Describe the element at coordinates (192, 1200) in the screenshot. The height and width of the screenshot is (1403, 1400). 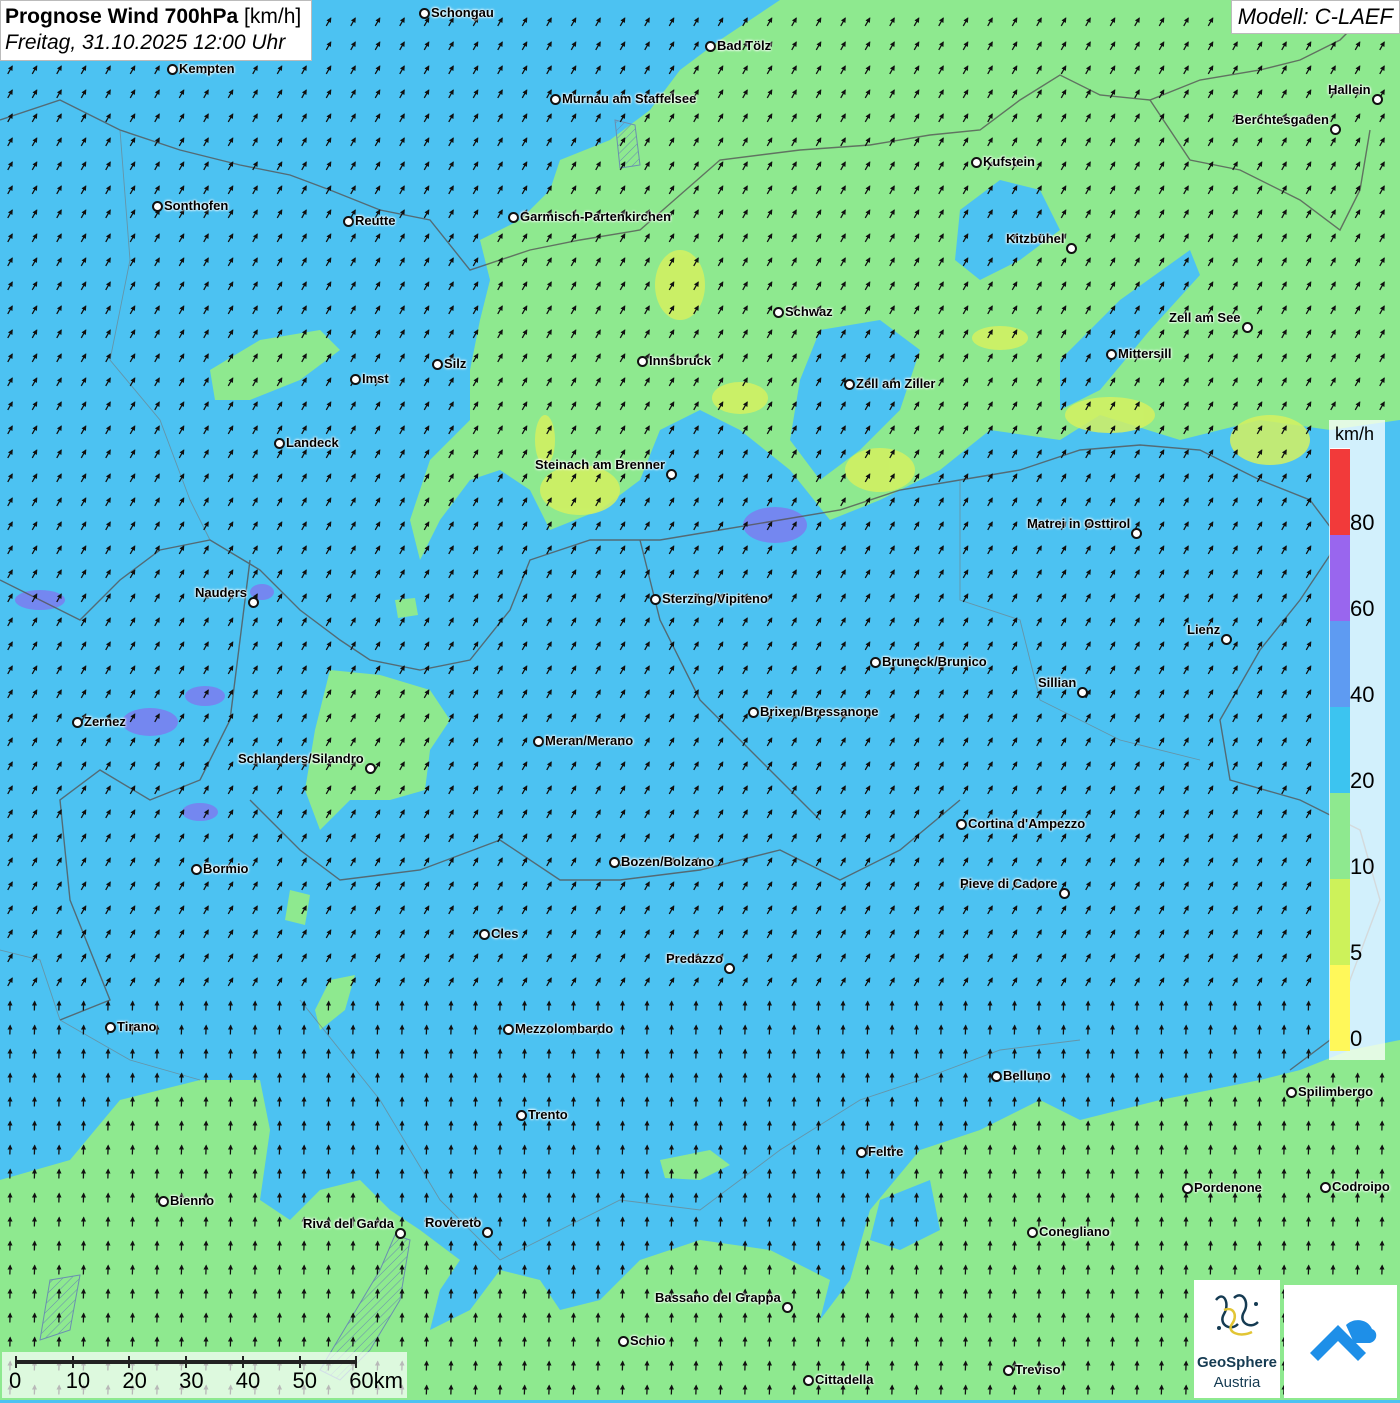
I see `city-label: Bienno` at that location.